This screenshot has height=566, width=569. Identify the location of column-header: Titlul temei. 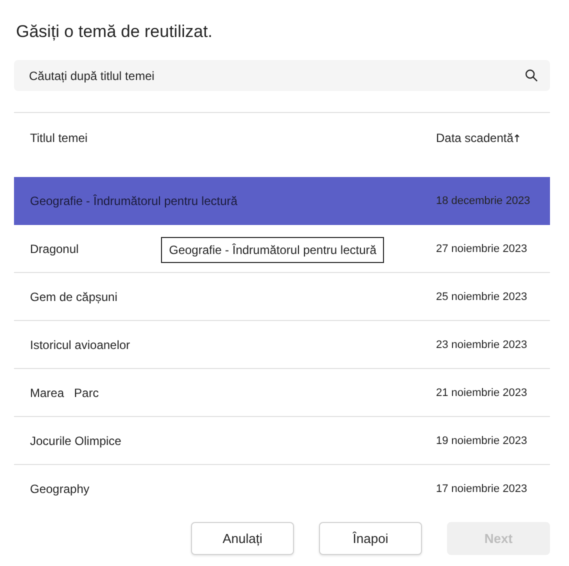
(233, 138).